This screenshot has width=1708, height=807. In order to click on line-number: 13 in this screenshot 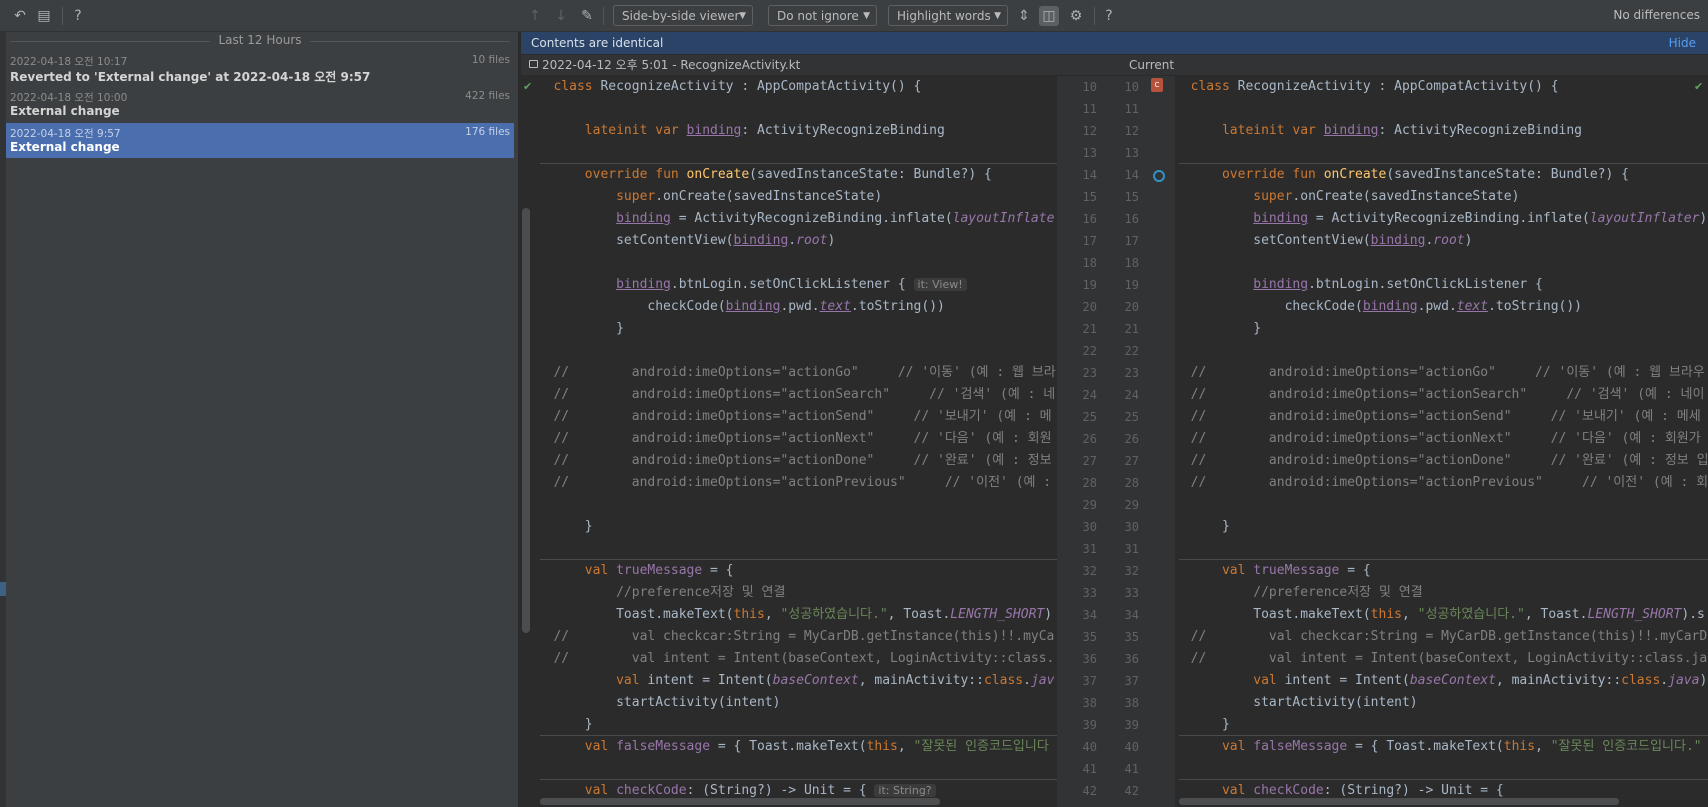, I will do `click(1131, 153)`.